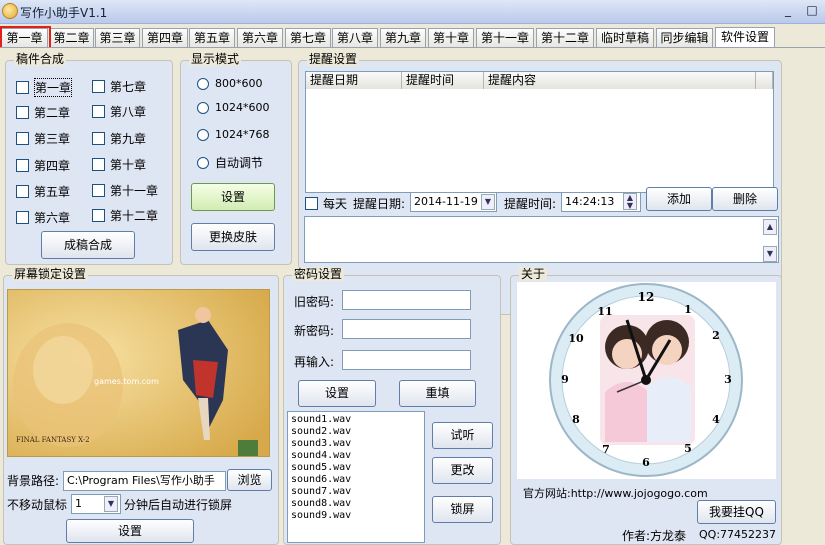 This screenshot has width=825, height=545. I want to click on clock-icon: 12 1 2 3 4 5 6 7 8 9 10 11, so click(646, 380).